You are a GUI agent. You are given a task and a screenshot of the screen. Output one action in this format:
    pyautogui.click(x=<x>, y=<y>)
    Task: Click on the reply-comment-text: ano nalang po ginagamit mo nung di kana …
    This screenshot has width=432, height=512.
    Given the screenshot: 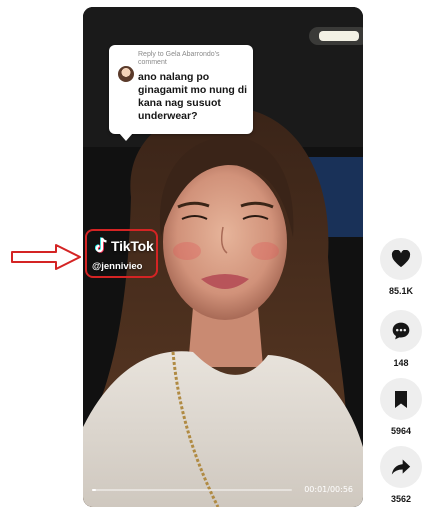 What is the action you would take?
    pyautogui.click(x=193, y=96)
    